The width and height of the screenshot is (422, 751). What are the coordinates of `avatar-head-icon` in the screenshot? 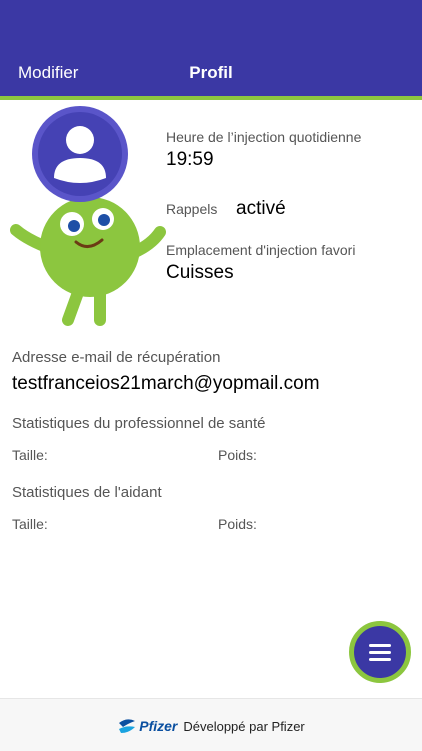 It's located at (80, 140).